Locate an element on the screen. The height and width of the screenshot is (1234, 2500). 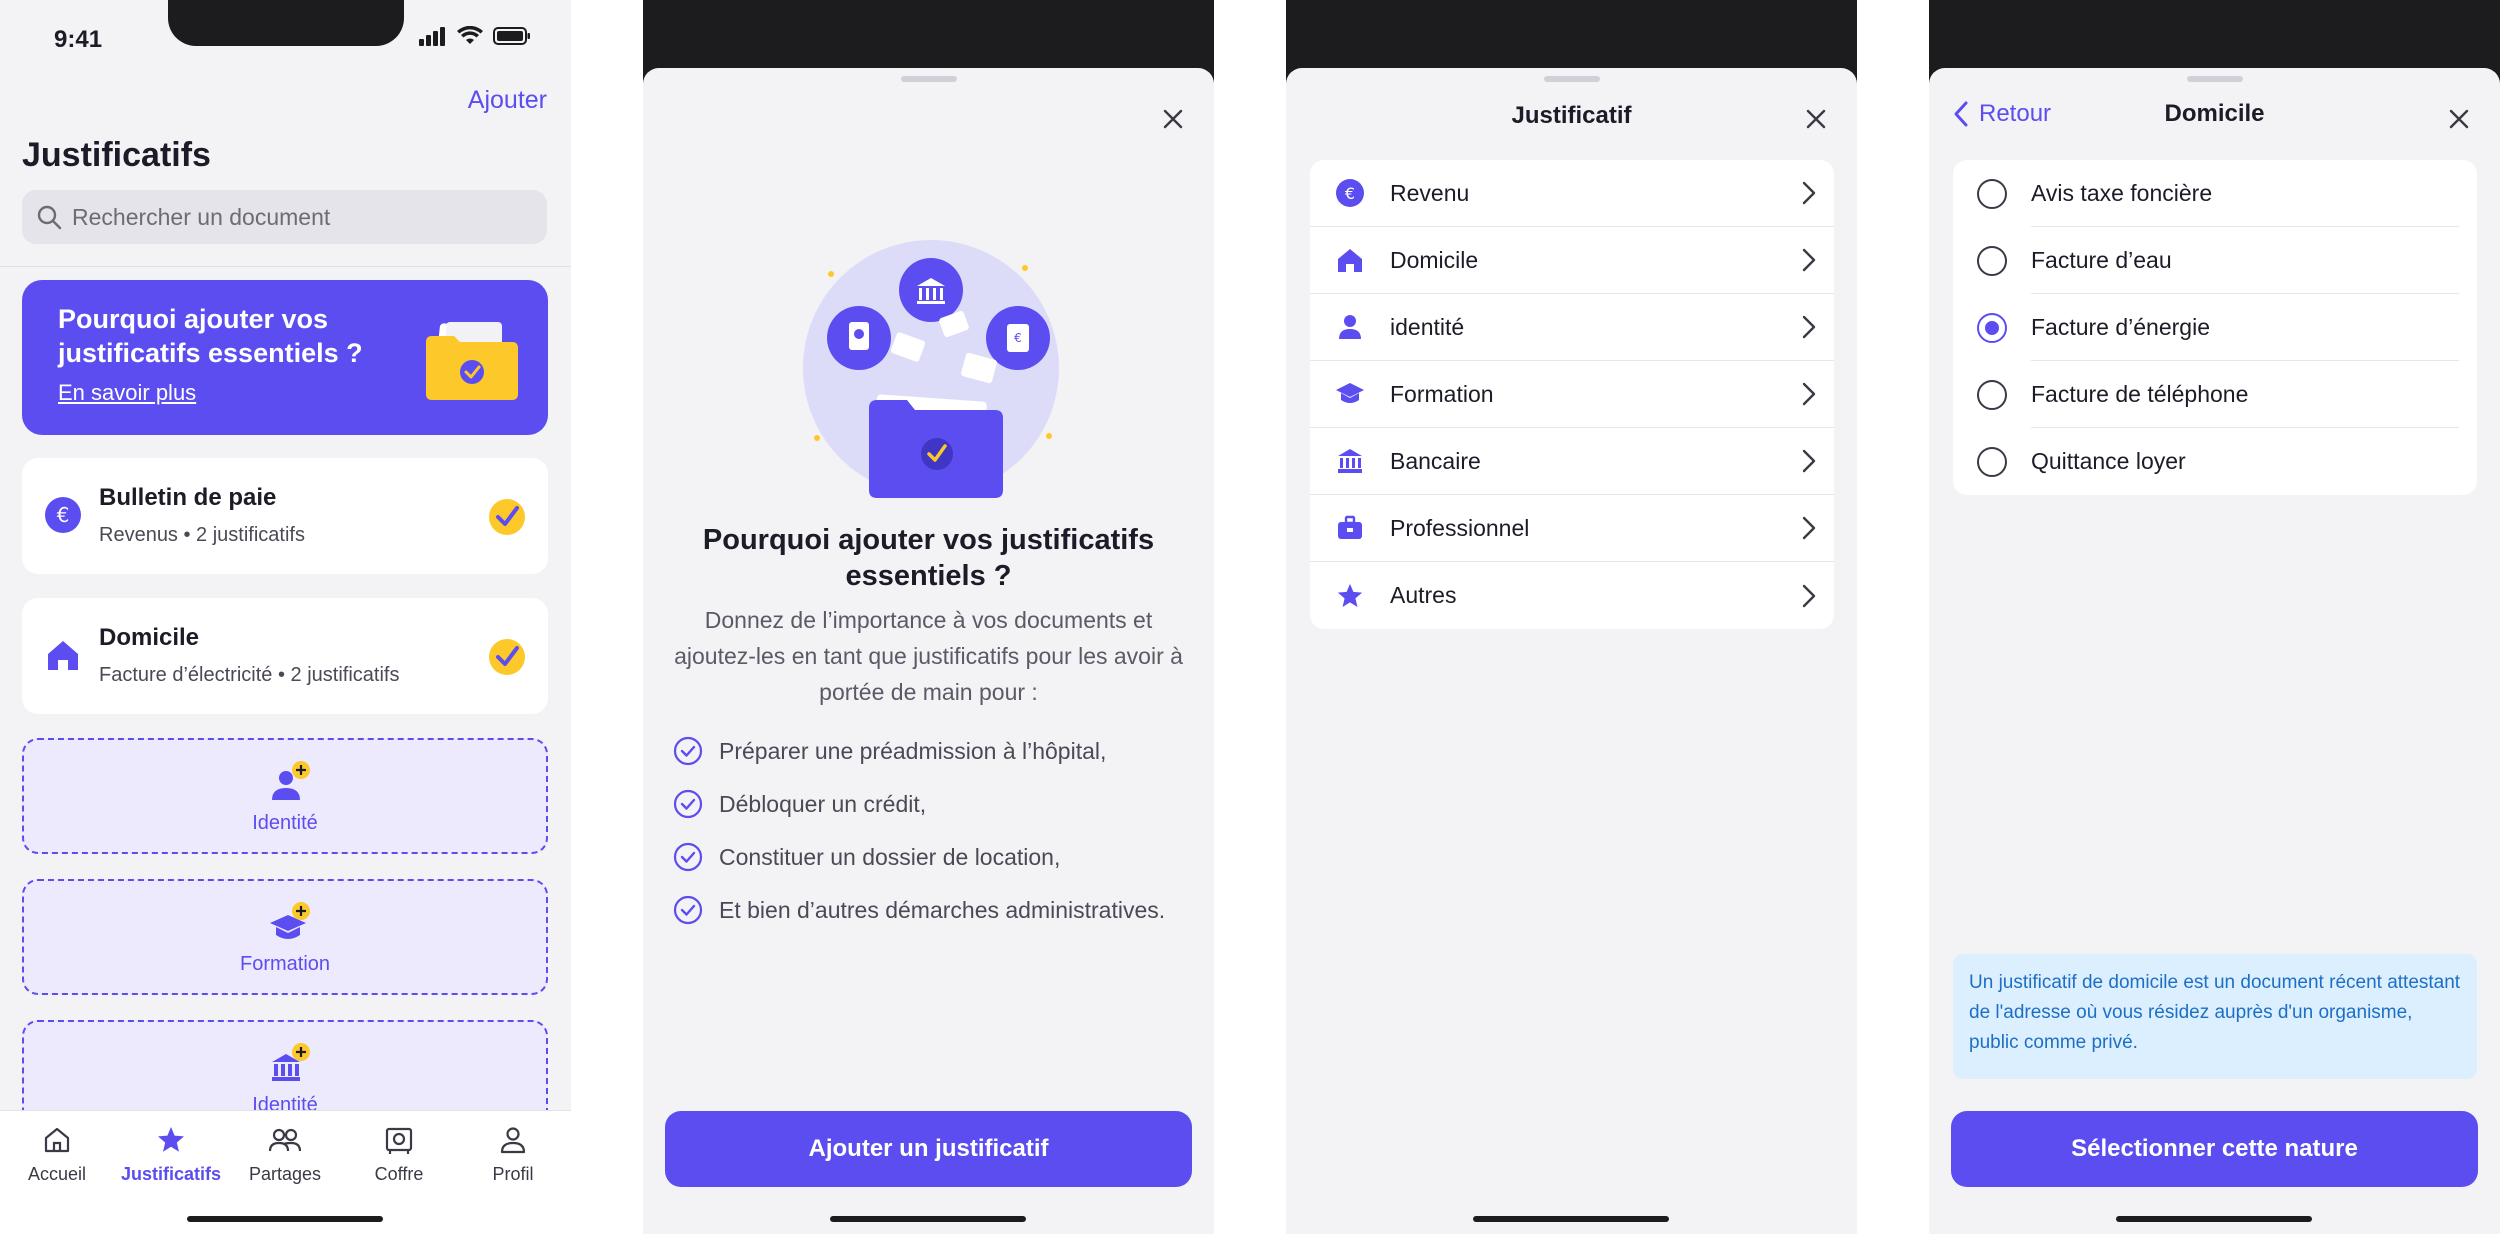
category-revenu: € Revenu is located at coordinates (1572, 193).